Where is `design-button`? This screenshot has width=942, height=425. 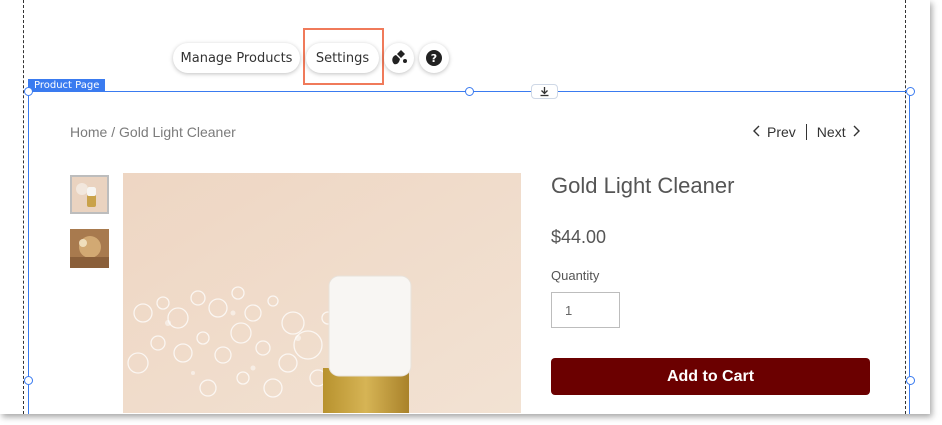 design-button is located at coordinates (399, 58).